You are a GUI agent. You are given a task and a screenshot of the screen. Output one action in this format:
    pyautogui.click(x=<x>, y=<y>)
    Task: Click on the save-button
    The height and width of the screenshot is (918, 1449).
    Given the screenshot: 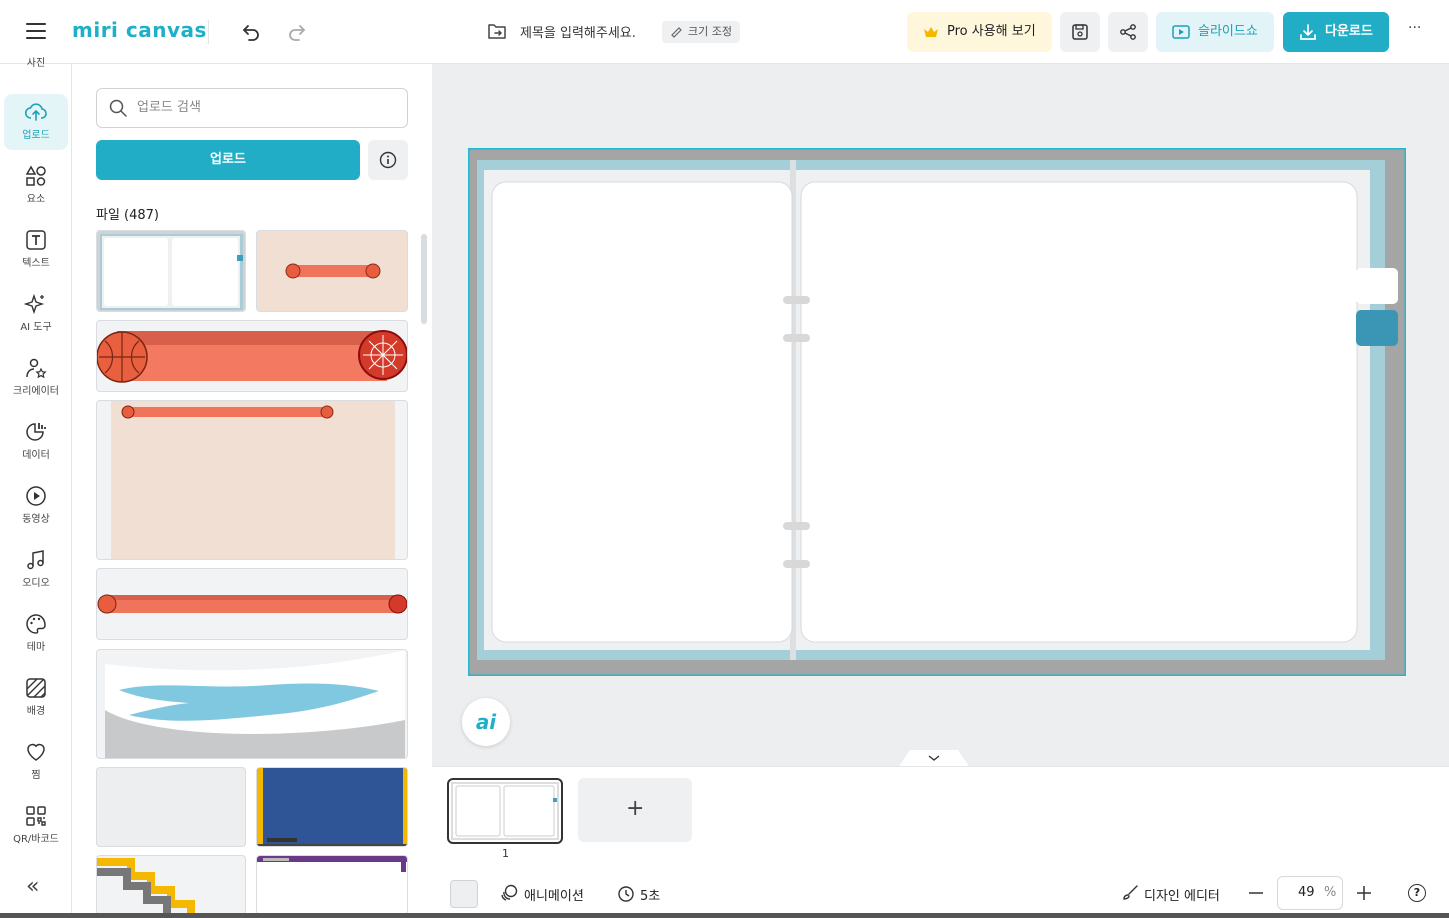 What is the action you would take?
    pyautogui.click(x=1080, y=32)
    